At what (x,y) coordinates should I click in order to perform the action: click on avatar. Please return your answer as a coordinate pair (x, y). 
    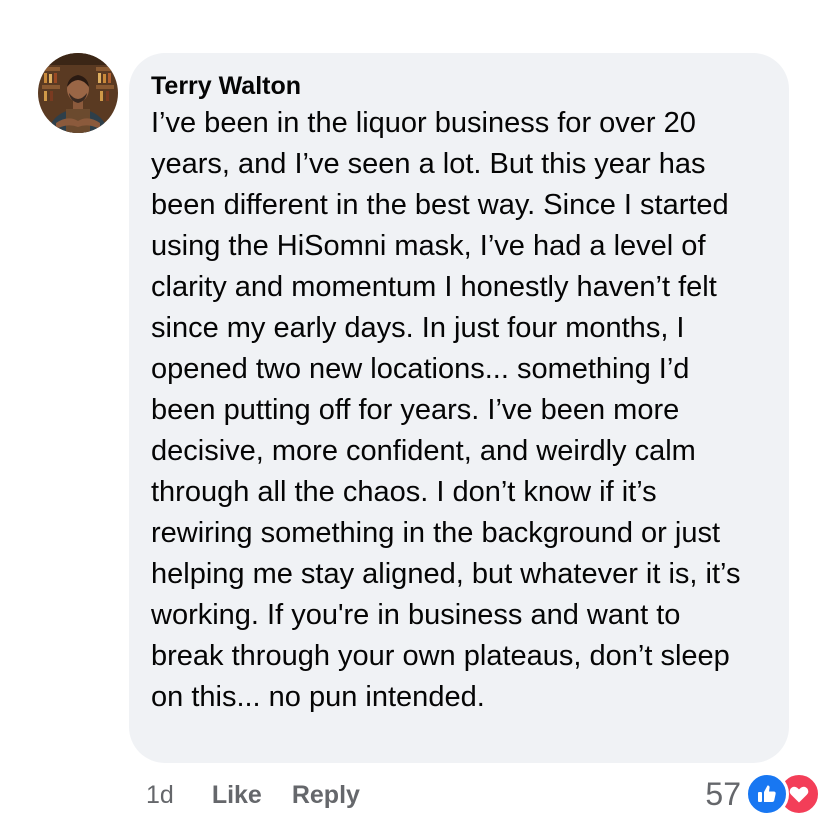
    Looking at the image, I should click on (78, 93).